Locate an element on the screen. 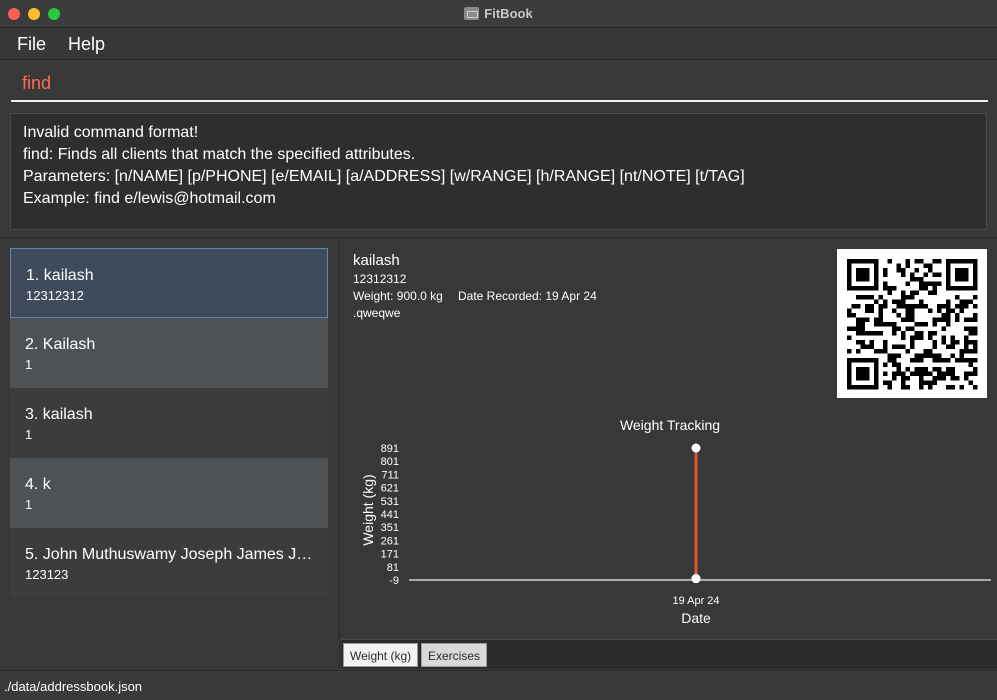 This screenshot has width=997, height=700. tab-weight: Weight (kg) is located at coordinates (381, 655).